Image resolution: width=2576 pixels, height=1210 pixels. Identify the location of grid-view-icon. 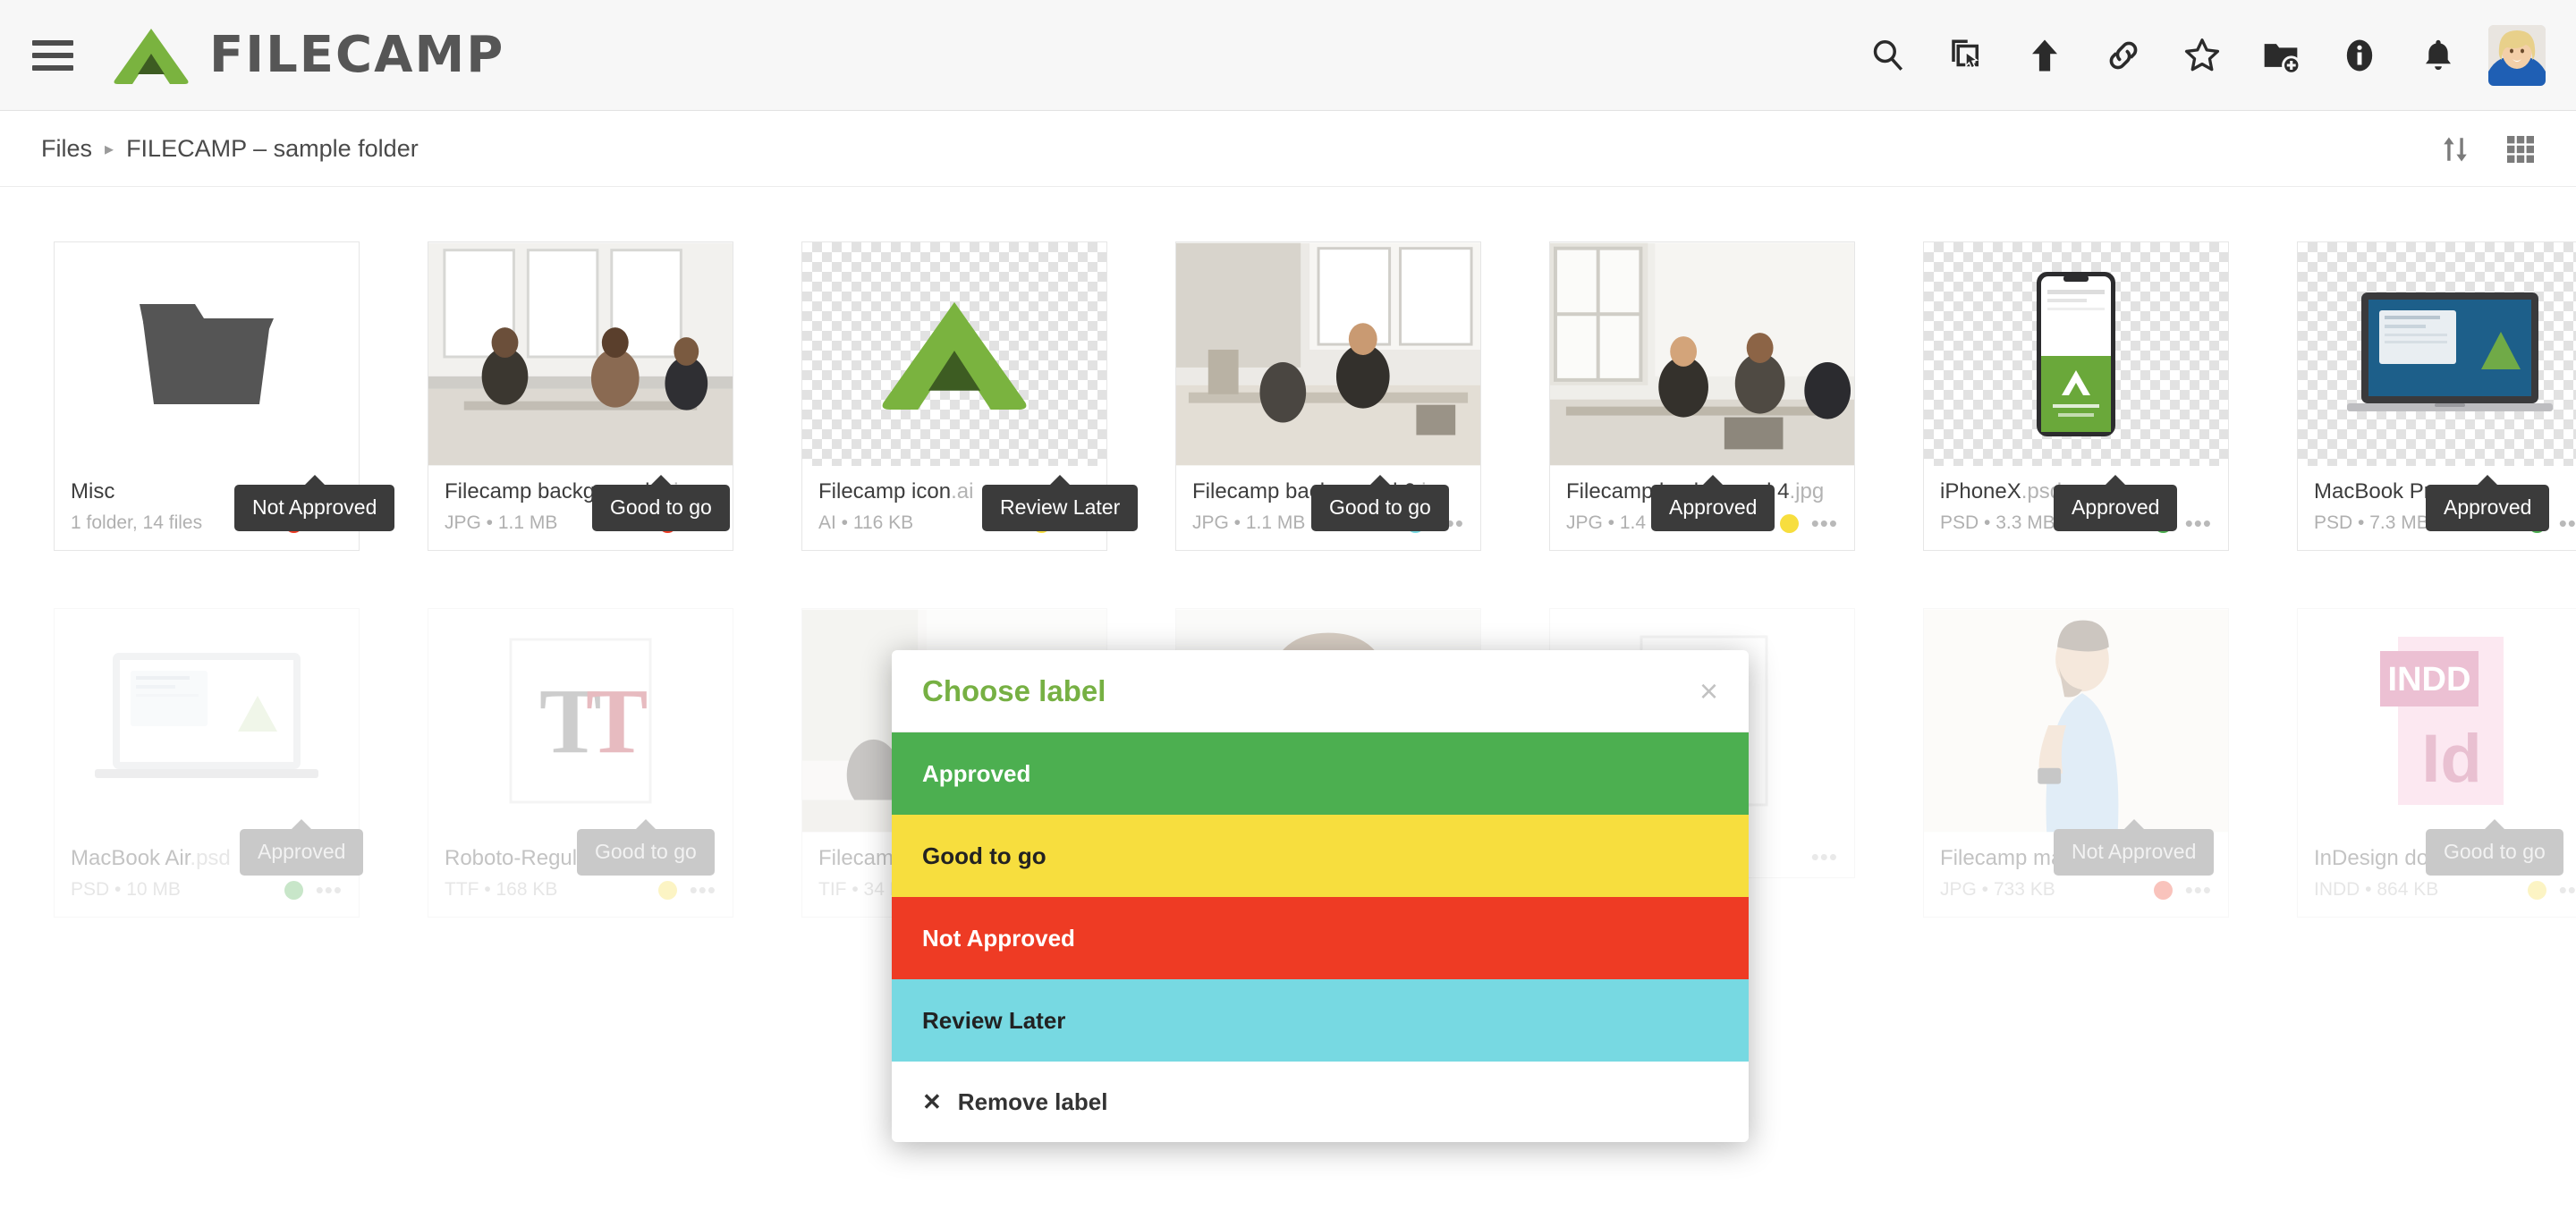
(2520, 149).